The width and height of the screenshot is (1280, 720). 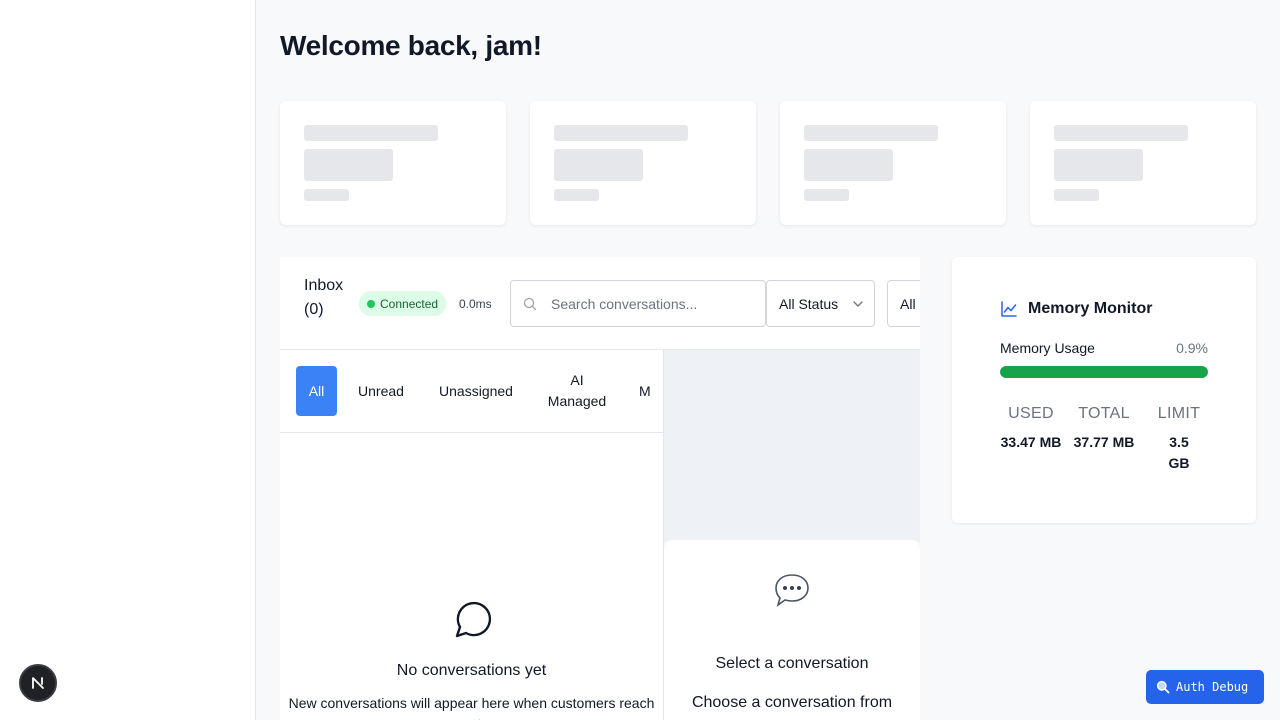 I want to click on memory-usage-percent: 0.9%, so click(x=1192, y=348).